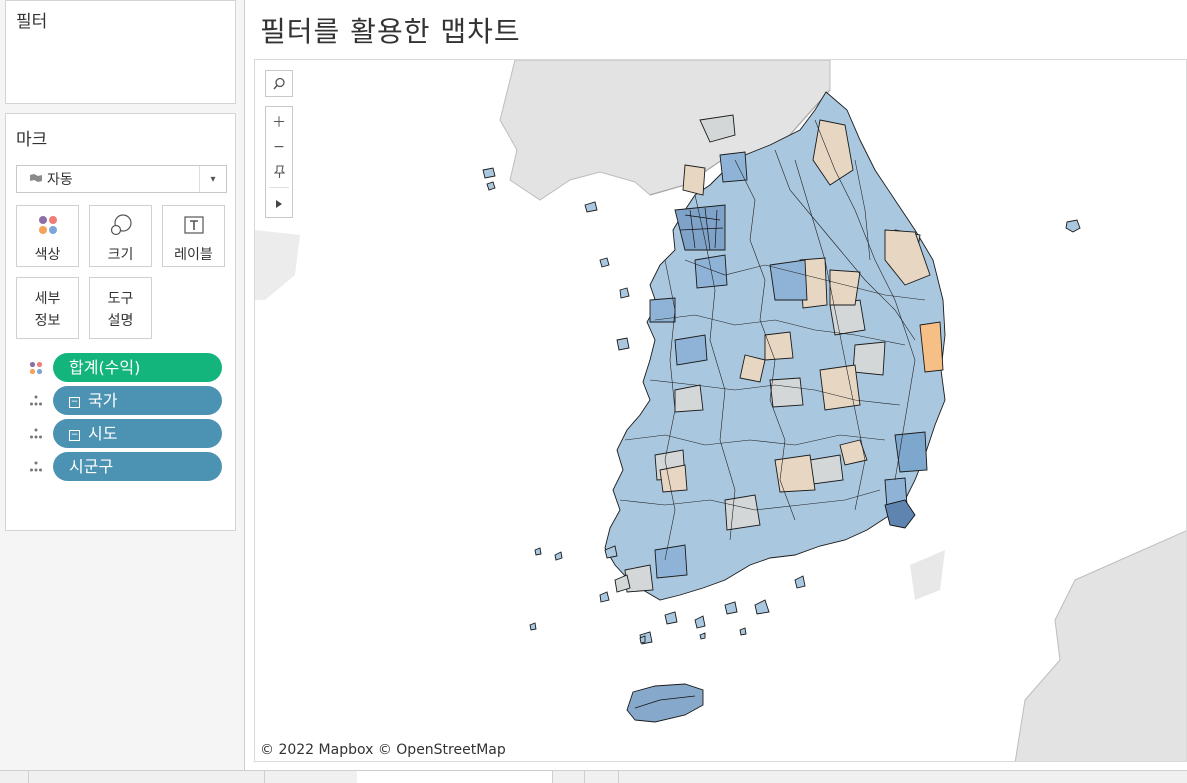 The width and height of the screenshot is (1187, 783). What do you see at coordinates (38, 179) in the screenshot?
I see `map-icon` at bounding box center [38, 179].